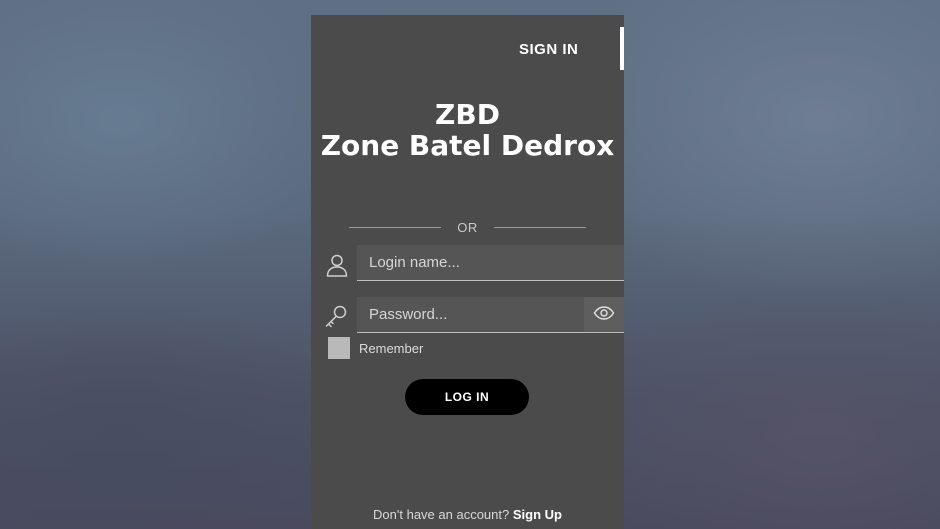 This screenshot has height=529, width=940. I want to click on login-name-field, so click(490, 263).